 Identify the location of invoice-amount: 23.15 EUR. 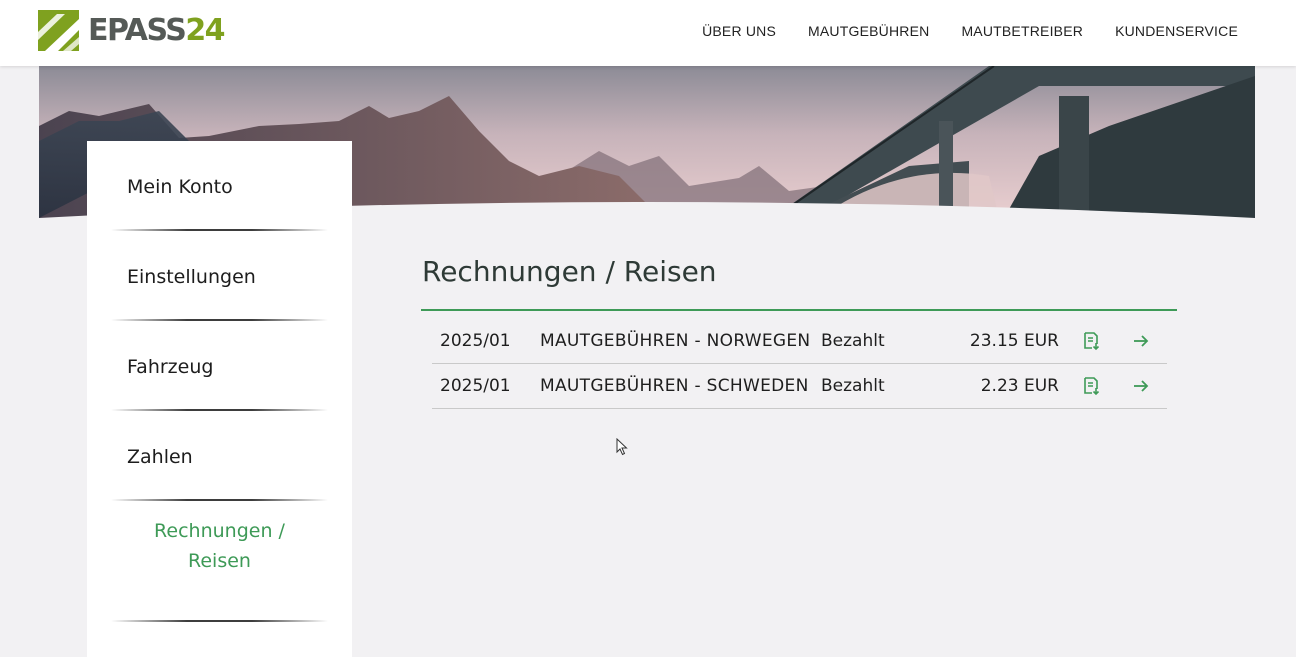
(1014, 341).